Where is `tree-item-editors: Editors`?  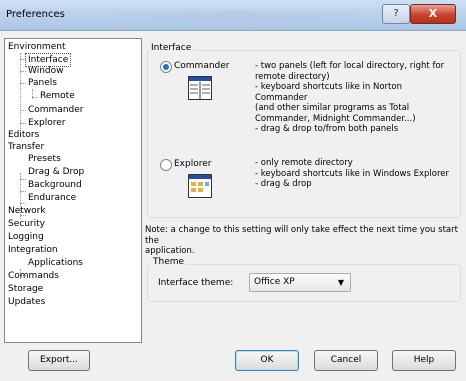
tree-item-editors: Editors is located at coordinates (23, 135).